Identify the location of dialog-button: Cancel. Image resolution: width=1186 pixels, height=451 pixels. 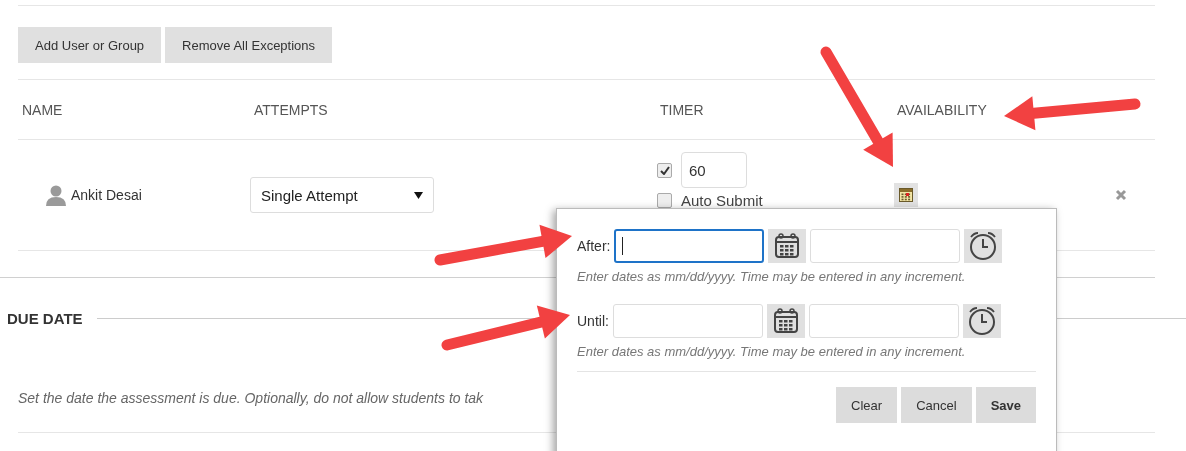
(936, 405).